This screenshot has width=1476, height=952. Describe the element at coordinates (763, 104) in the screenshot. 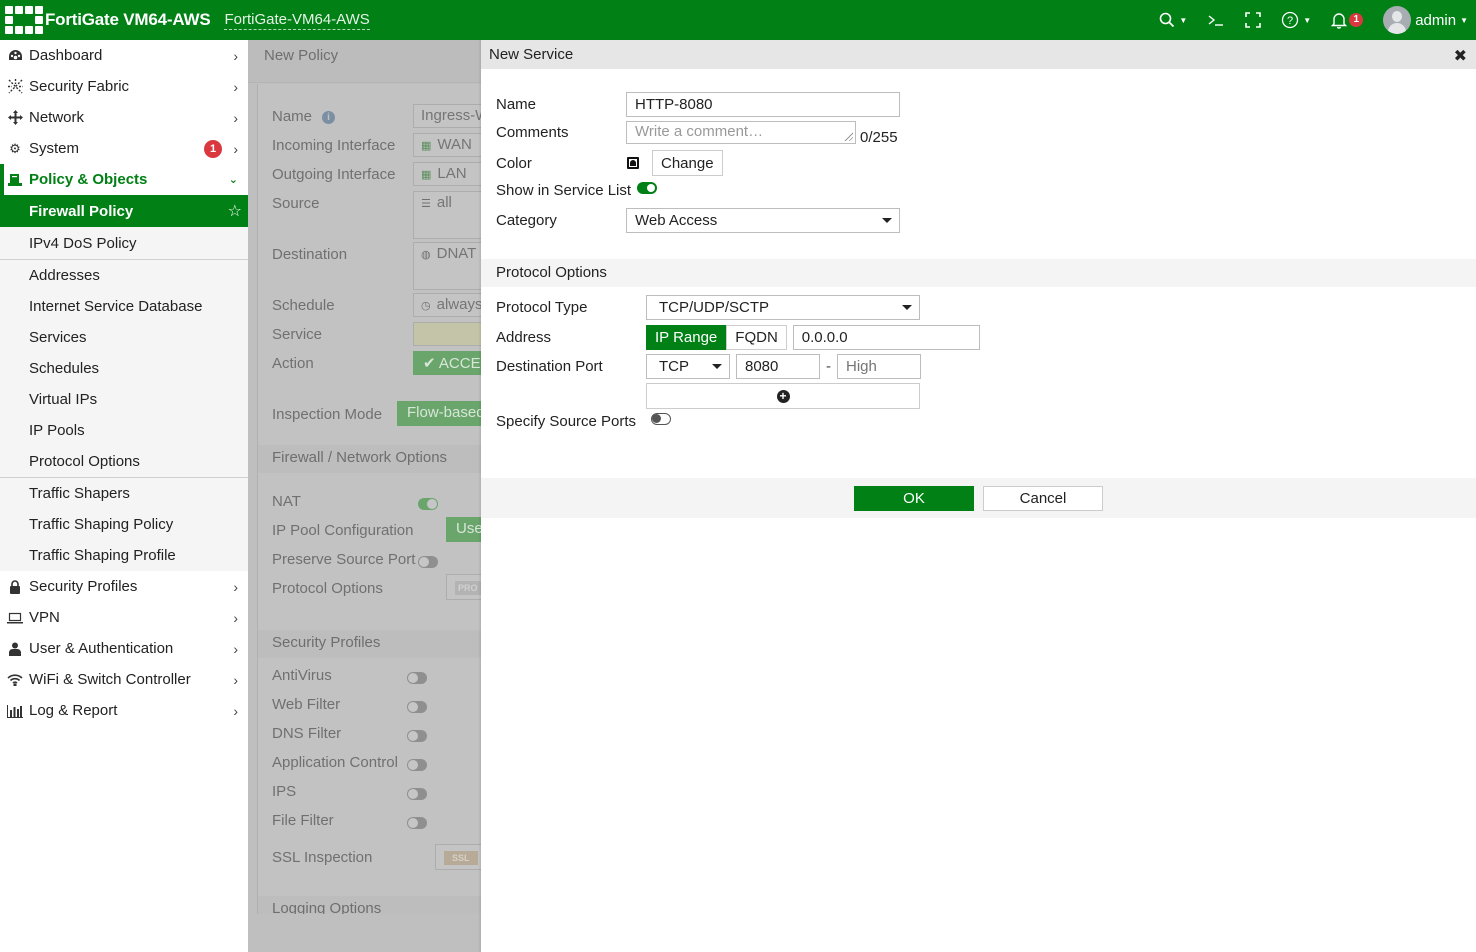

I see `service-name-input` at that location.